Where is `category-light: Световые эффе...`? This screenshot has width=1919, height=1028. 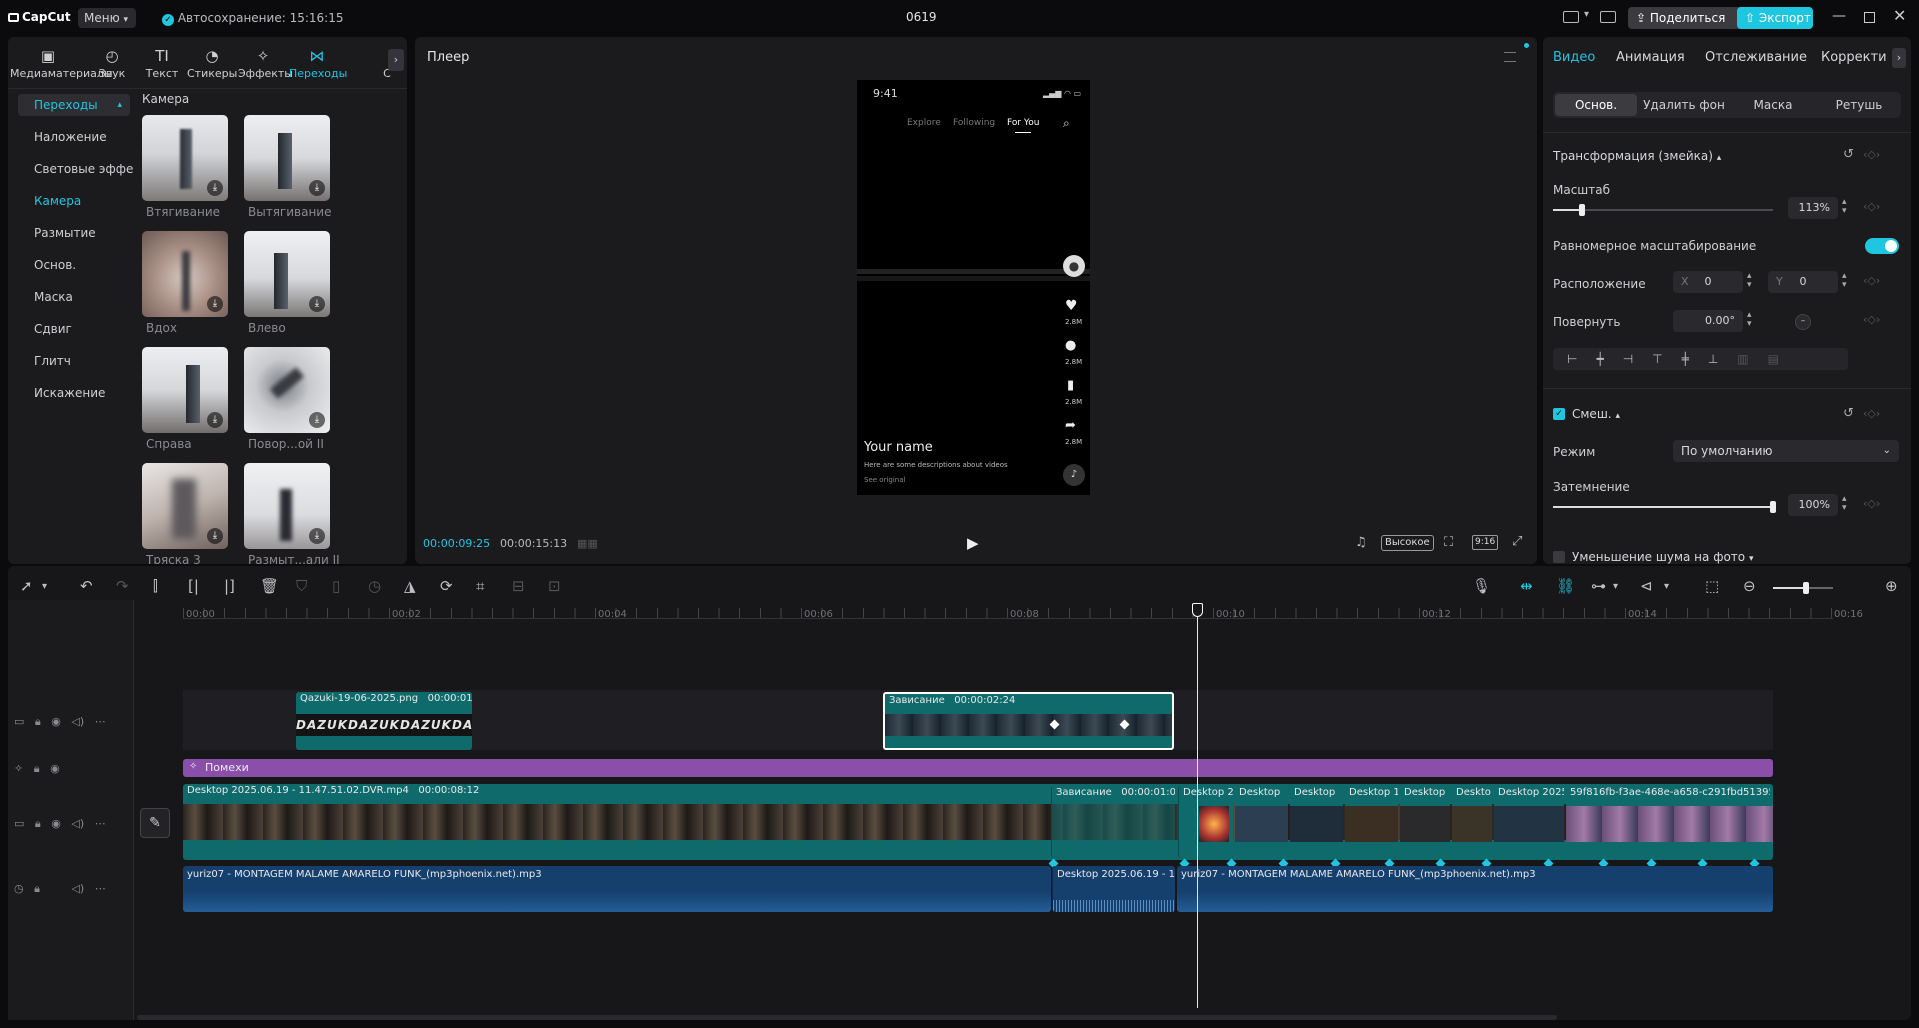 category-light: Световые эффе... is located at coordinates (75, 169).